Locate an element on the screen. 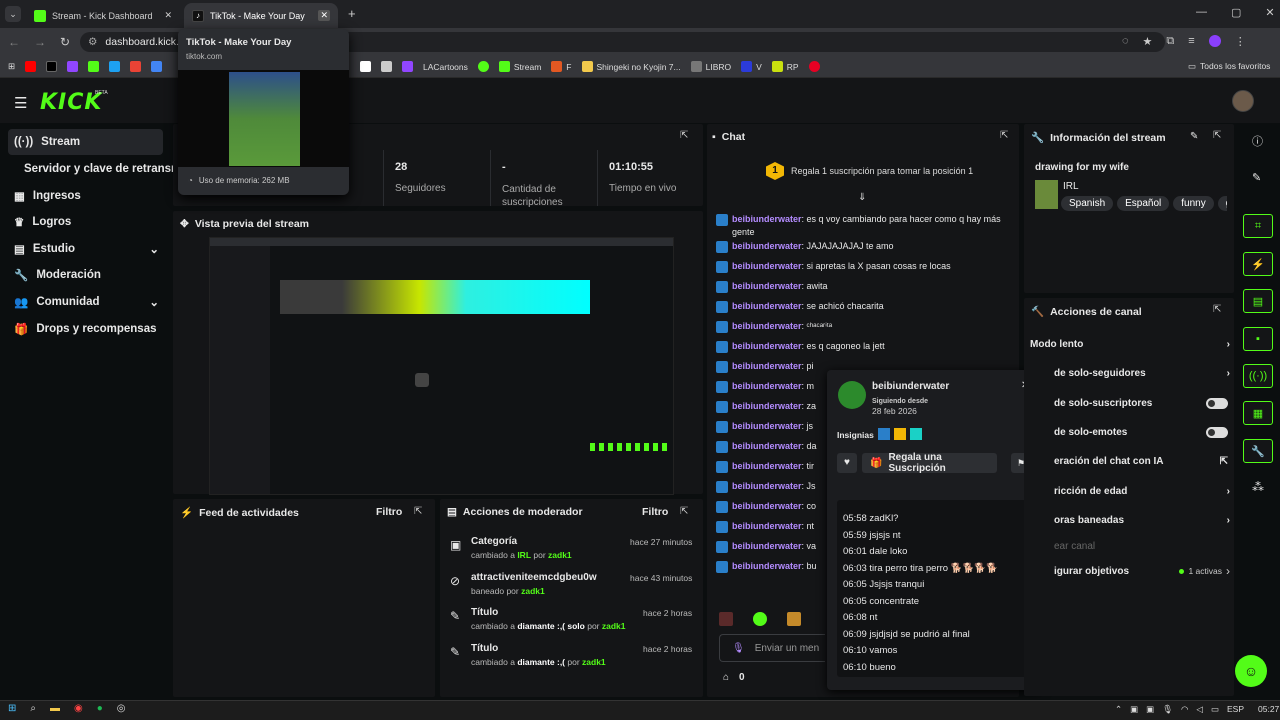 The width and height of the screenshot is (1280, 720). bookmark-libro: LIBRO is located at coordinates (719, 67).